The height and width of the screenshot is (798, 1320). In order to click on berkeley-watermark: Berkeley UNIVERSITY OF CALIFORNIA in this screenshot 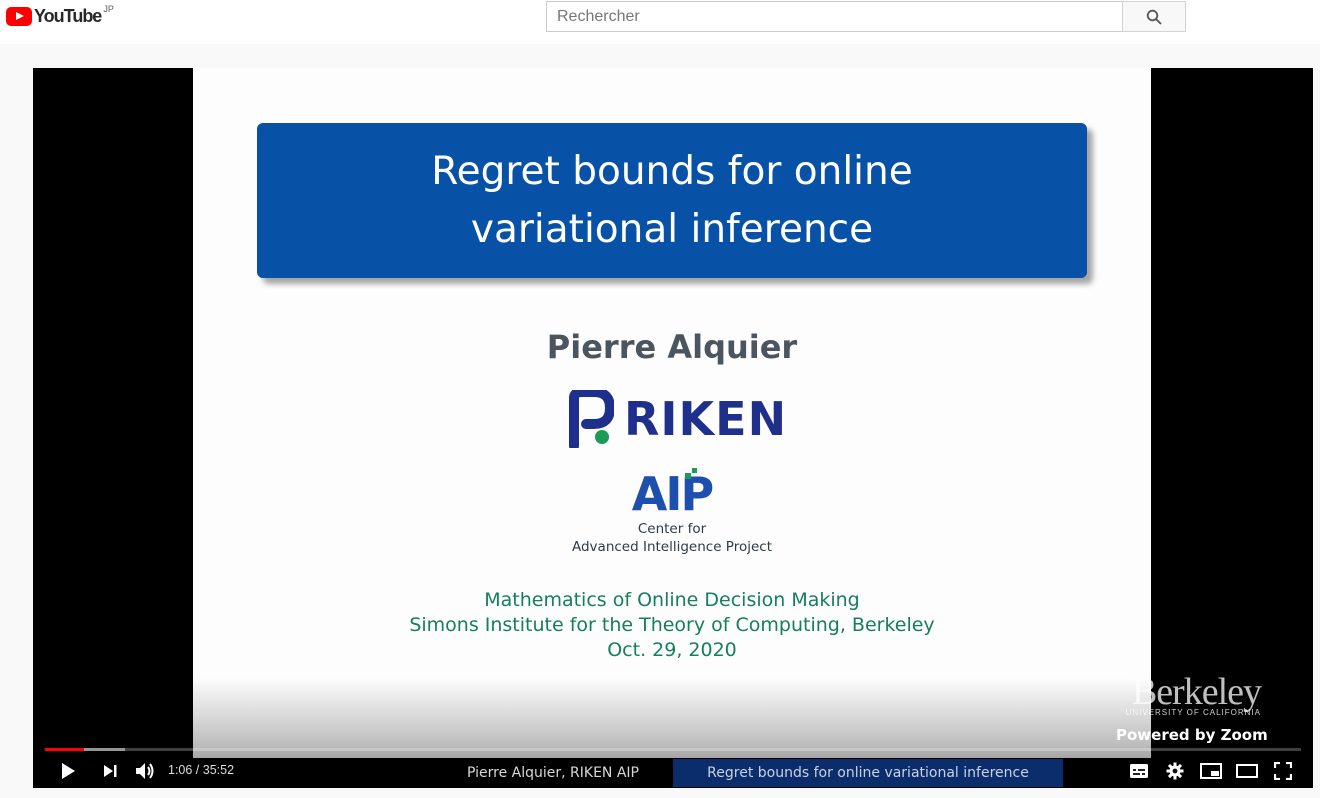, I will do `click(1193, 694)`.